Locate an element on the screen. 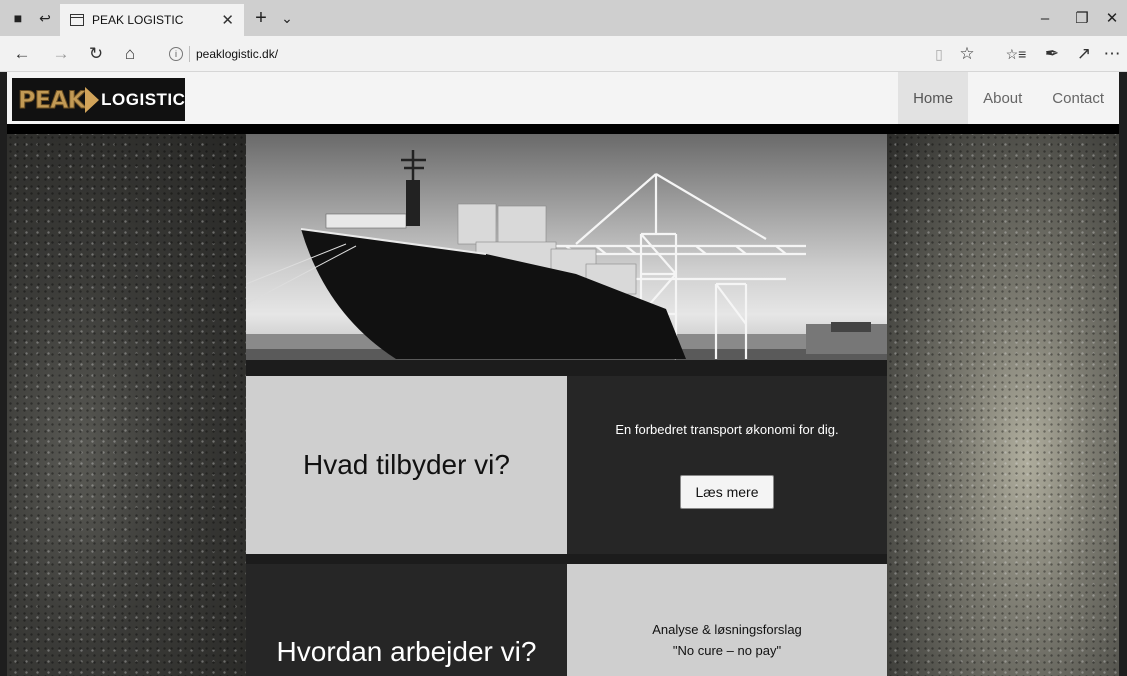 This screenshot has width=1127, height=676. reading-view-icon: ▯ is located at coordinates (939, 54).